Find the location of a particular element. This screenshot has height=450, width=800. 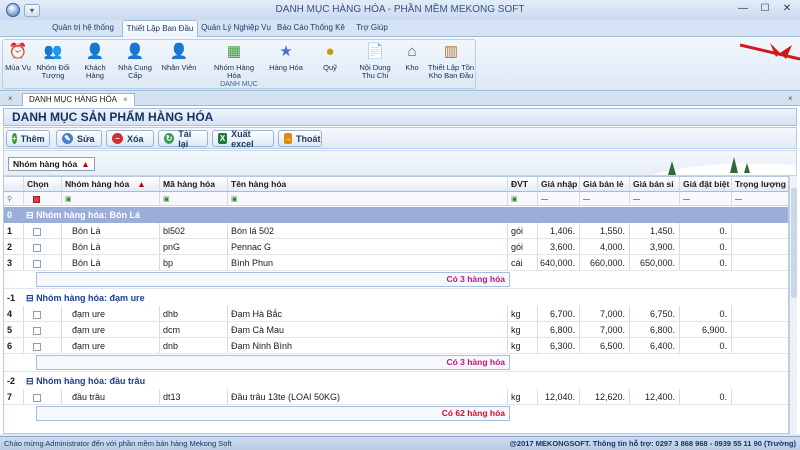

coins-icon: ● is located at coordinates (330, 51).